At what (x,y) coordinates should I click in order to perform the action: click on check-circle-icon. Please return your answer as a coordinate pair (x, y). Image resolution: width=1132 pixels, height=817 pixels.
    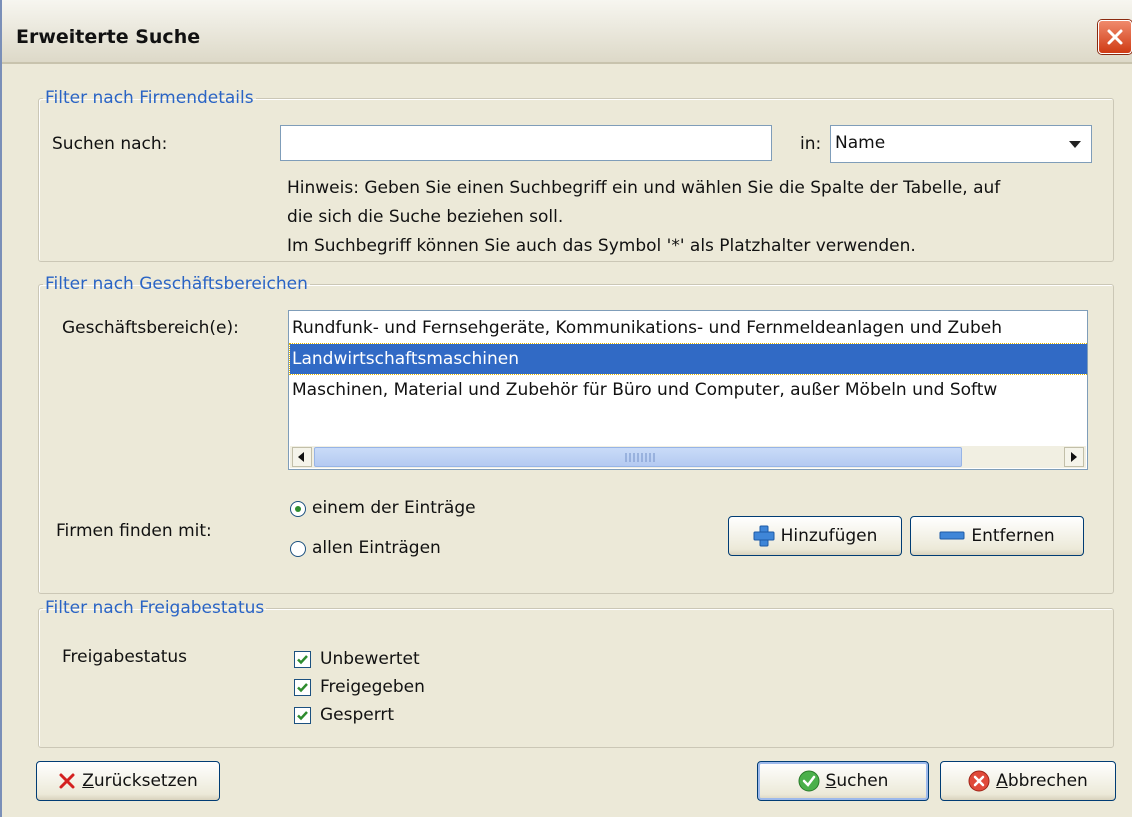
    Looking at the image, I should click on (809, 781).